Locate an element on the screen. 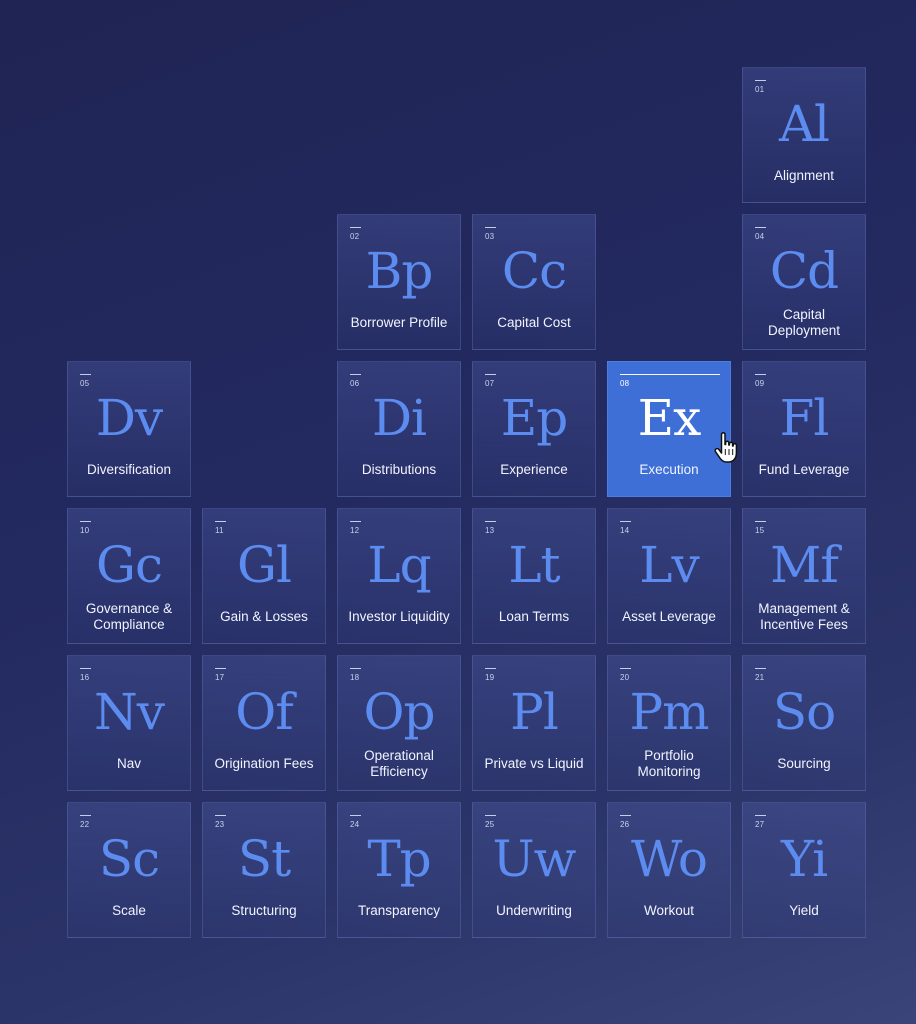 The image size is (916, 1024). element-tile-op: 18 Op Operational Efficiency is located at coordinates (399, 723).